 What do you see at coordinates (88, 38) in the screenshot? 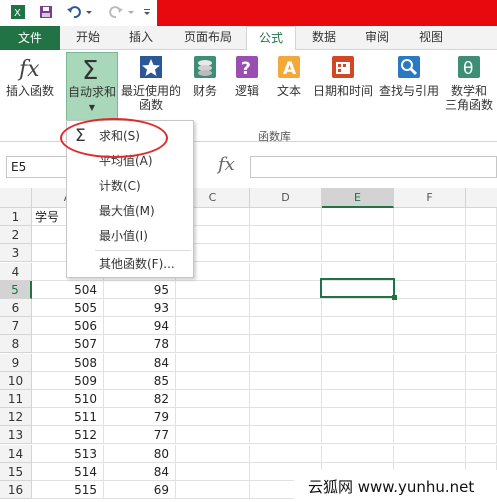
I see `tab-home: 开始` at bounding box center [88, 38].